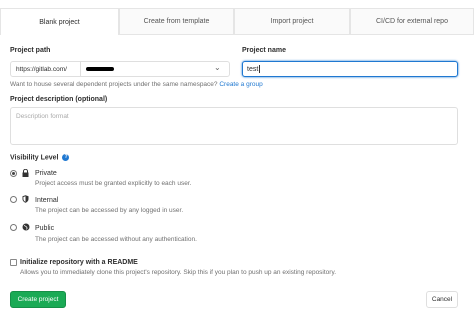 The height and width of the screenshot is (321, 474). Describe the element at coordinates (46, 173) in the screenshot. I see `visibility-private-title: Private` at that location.